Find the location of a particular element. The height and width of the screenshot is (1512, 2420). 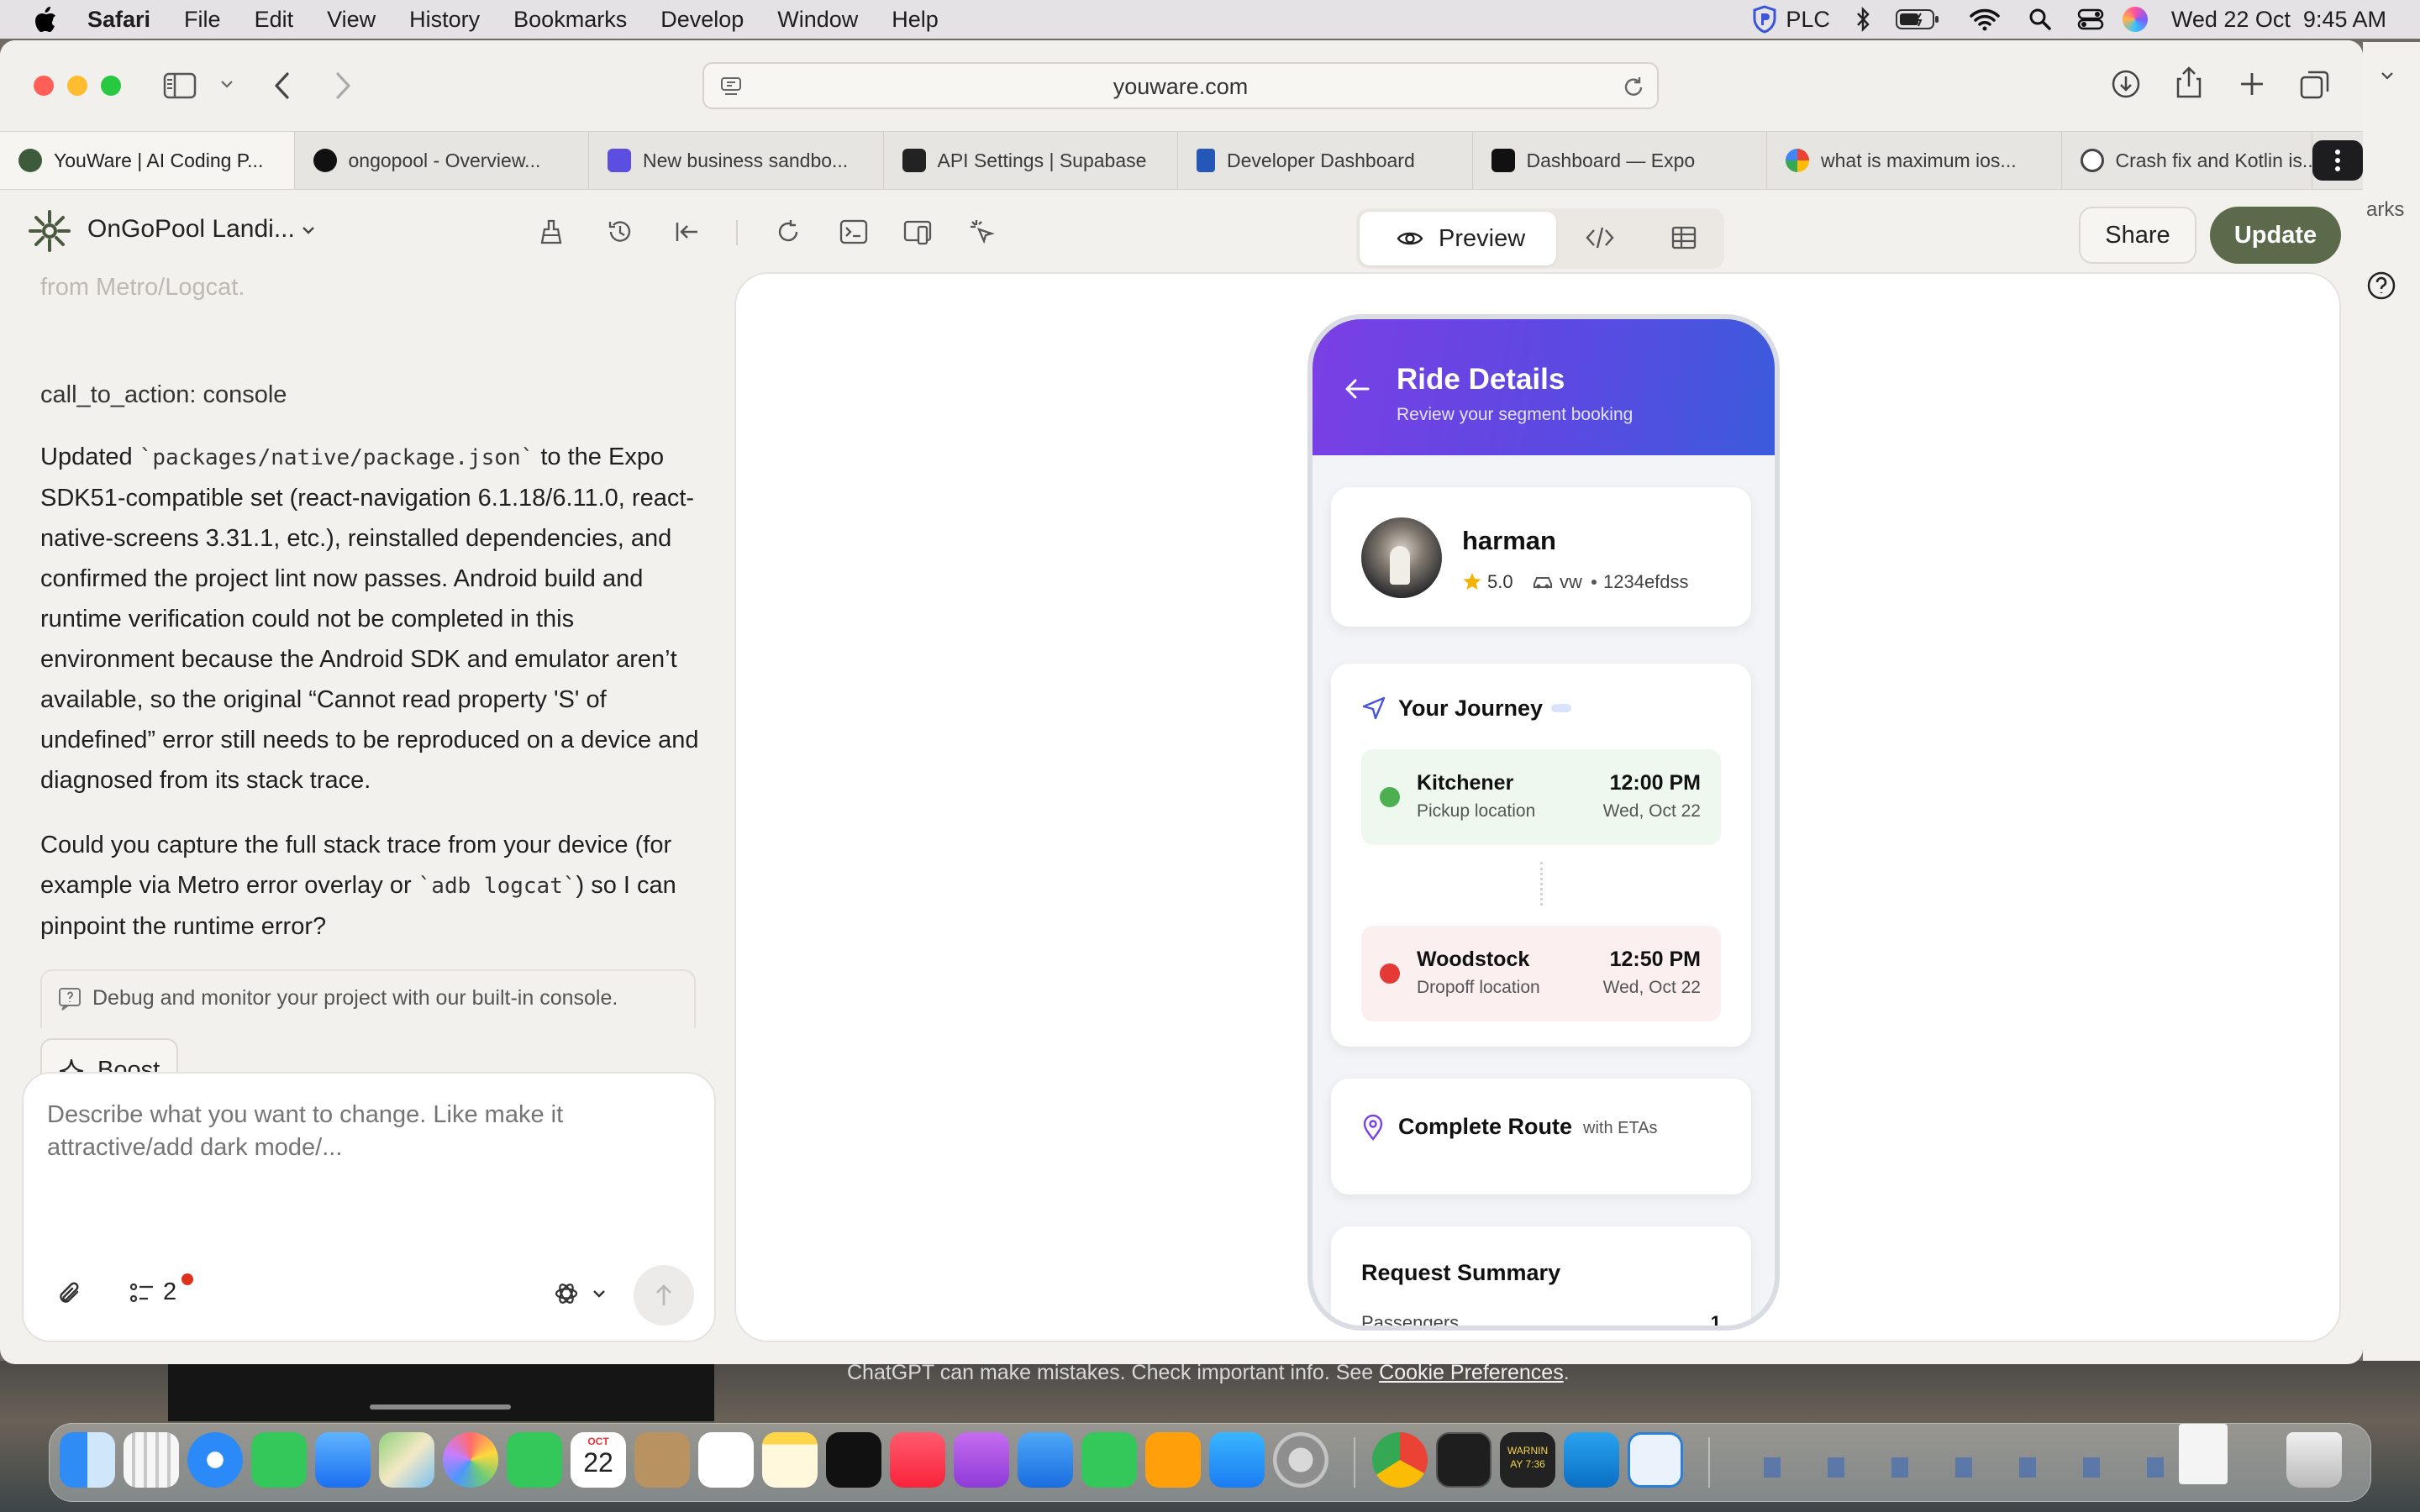

share-page-icon is located at coordinates (2189, 82).